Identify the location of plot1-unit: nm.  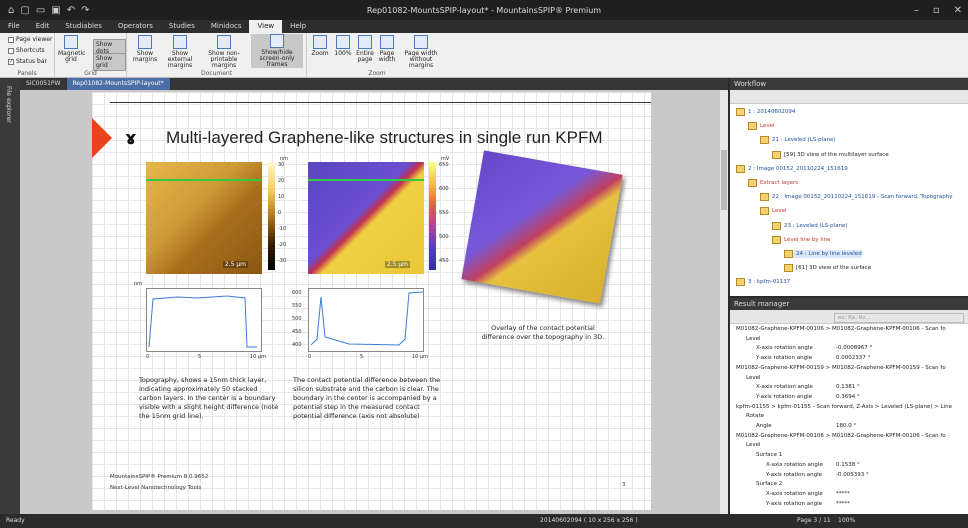
(138, 284).